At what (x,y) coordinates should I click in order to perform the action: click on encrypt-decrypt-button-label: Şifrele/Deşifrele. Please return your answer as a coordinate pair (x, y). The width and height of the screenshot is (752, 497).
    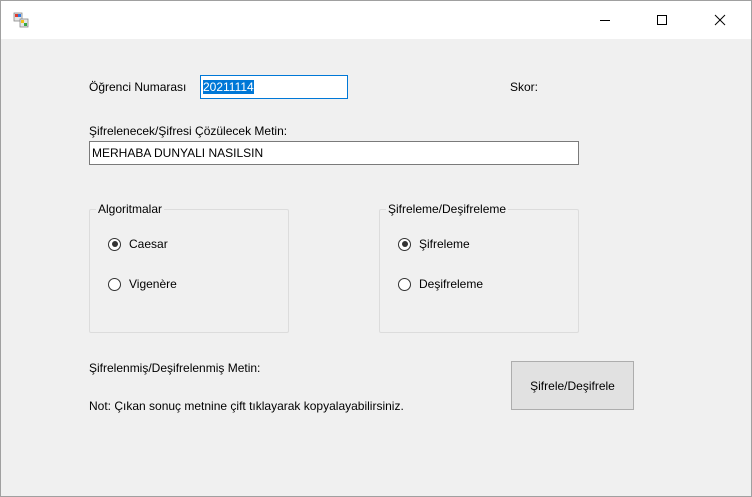
    Looking at the image, I should click on (572, 385).